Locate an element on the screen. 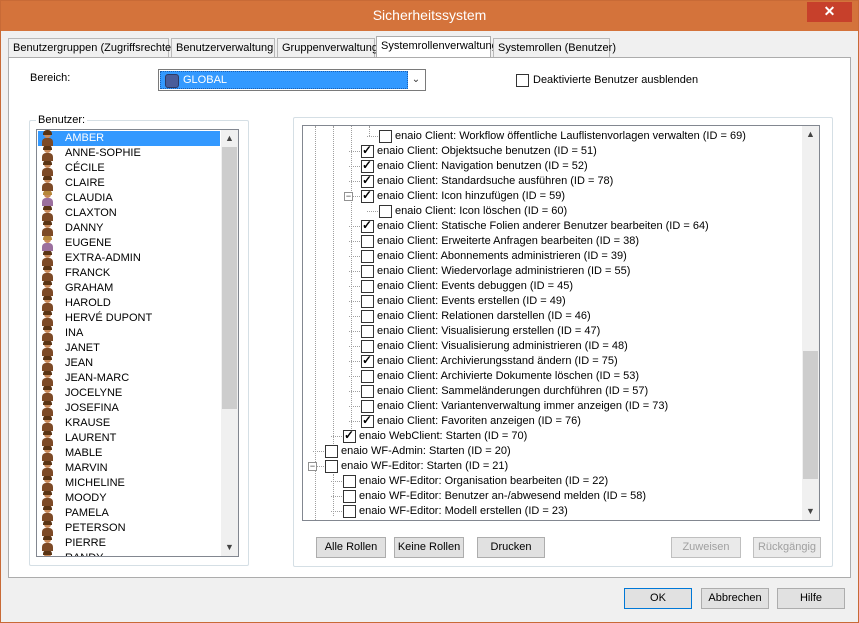 The image size is (859, 623). user-list-item: PIERRE is located at coordinates (129, 543).